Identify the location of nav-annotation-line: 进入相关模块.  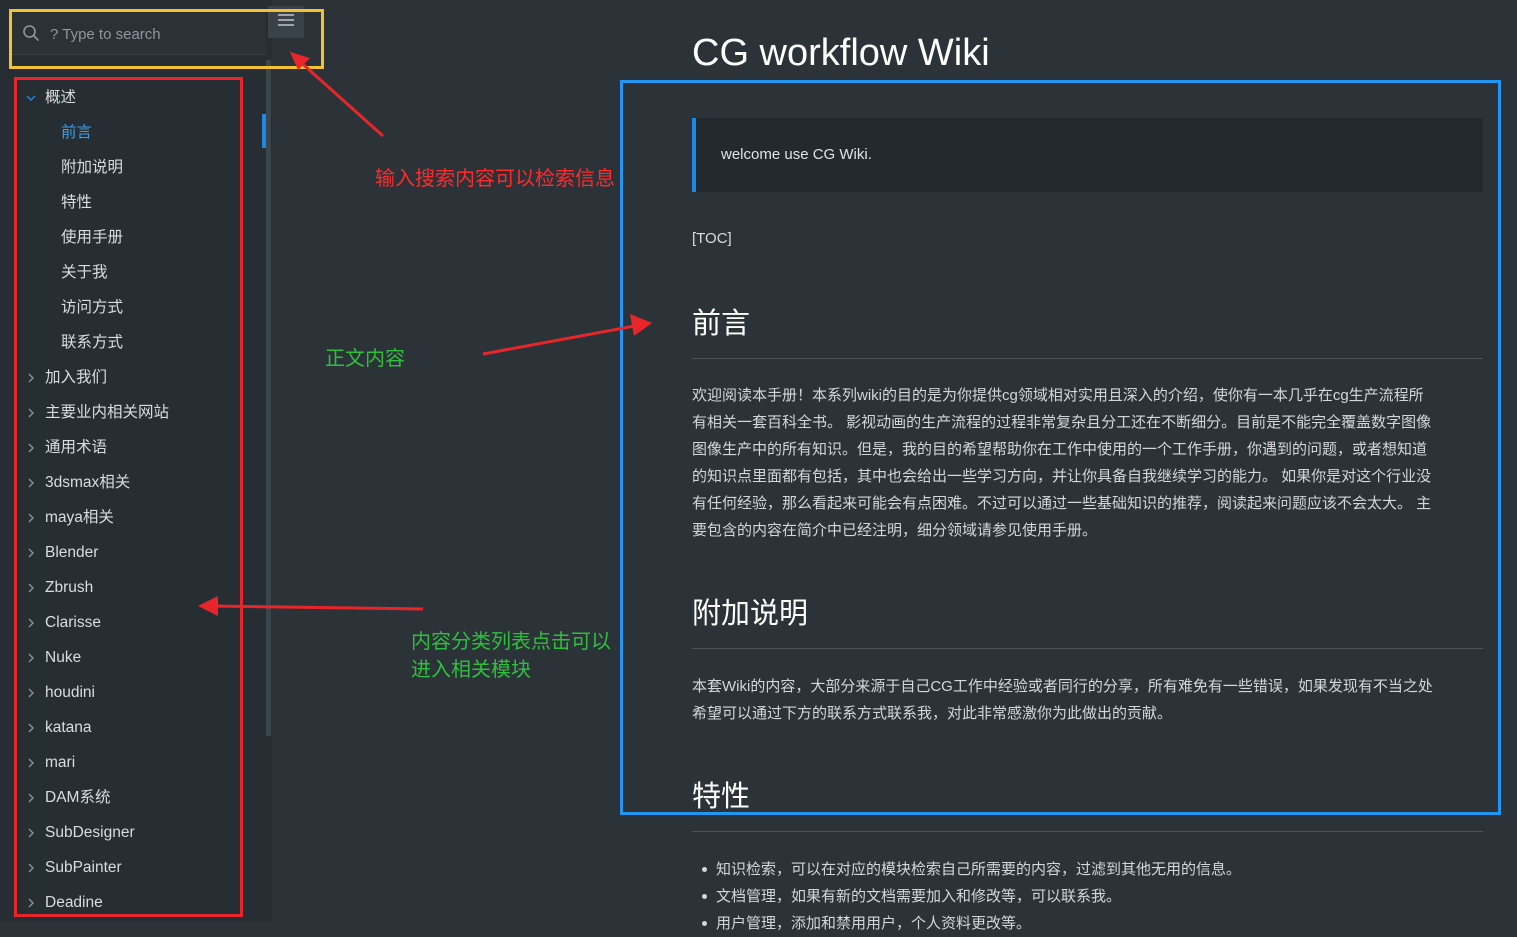
(471, 670).